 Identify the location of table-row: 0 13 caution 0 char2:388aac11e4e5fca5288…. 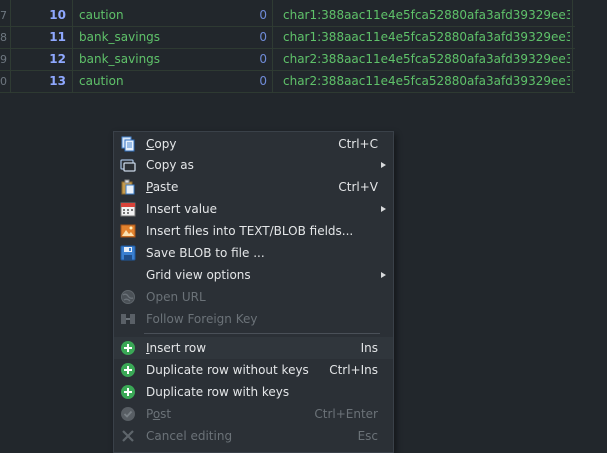
(287, 82).